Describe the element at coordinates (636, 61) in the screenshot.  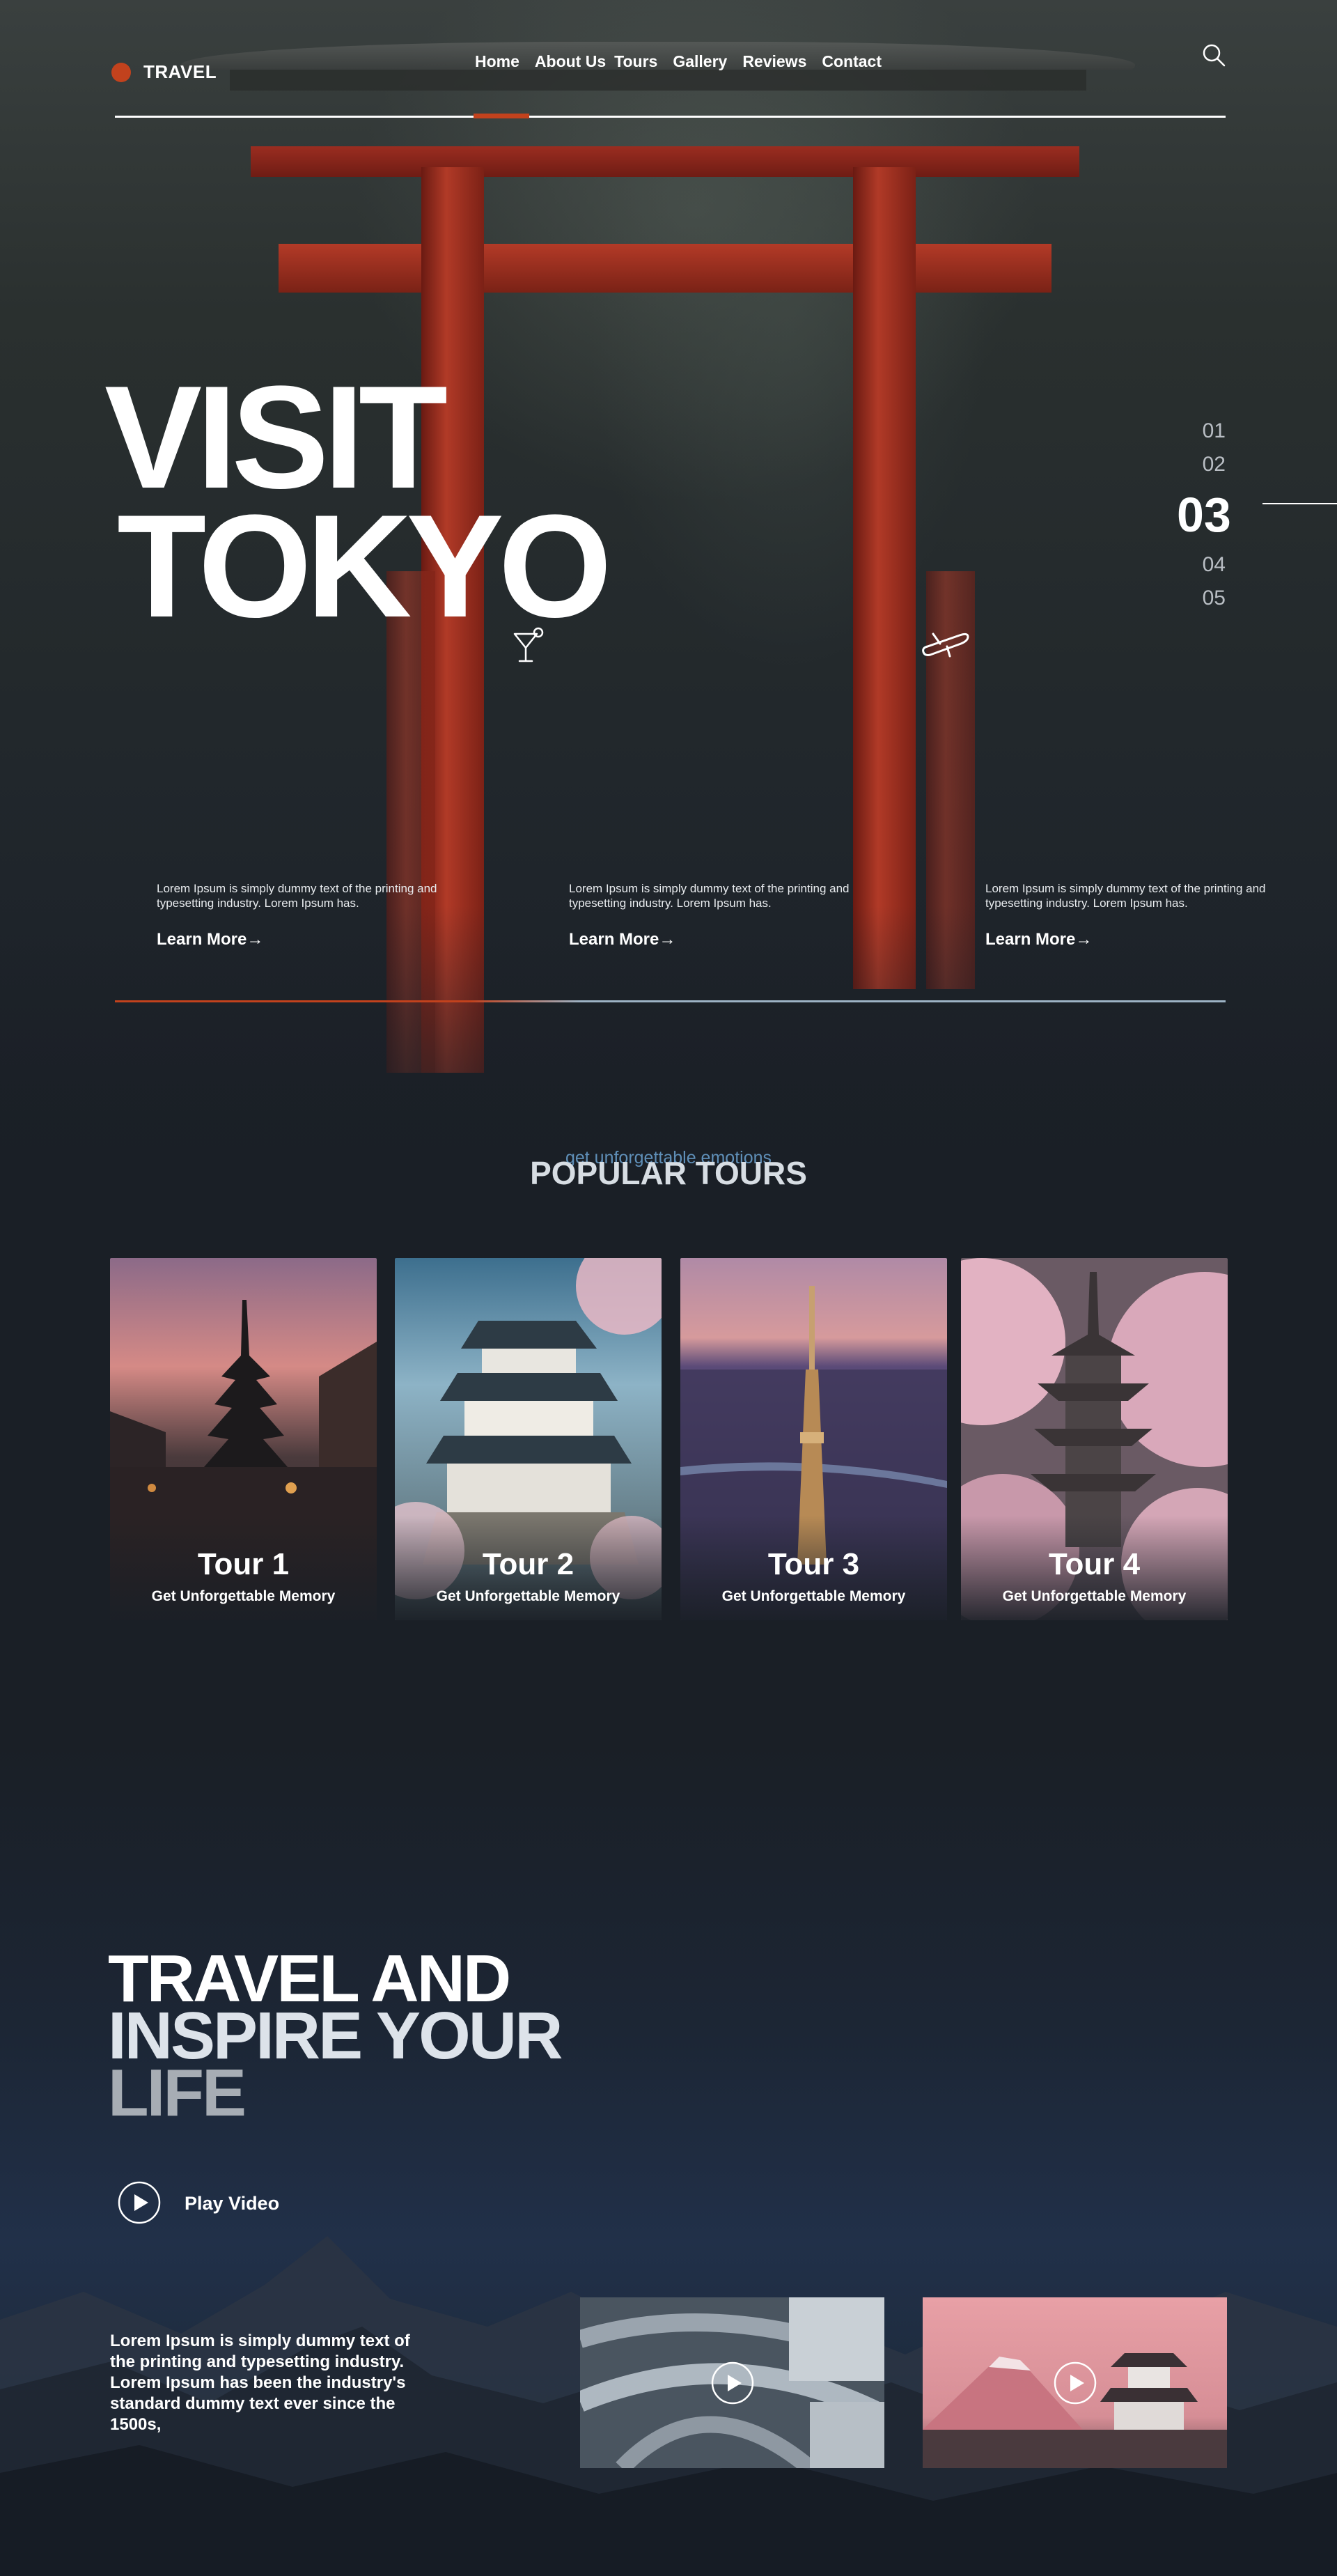
I see `nav-tours: Tours` at that location.